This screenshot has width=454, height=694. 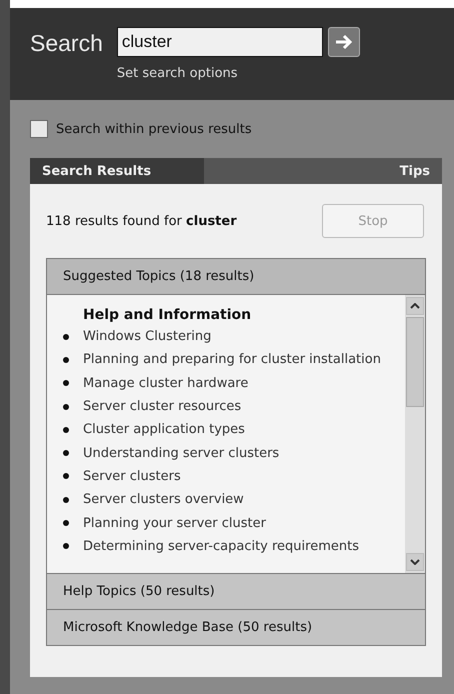 What do you see at coordinates (415, 562) in the screenshot?
I see `chevron-down-icon` at bounding box center [415, 562].